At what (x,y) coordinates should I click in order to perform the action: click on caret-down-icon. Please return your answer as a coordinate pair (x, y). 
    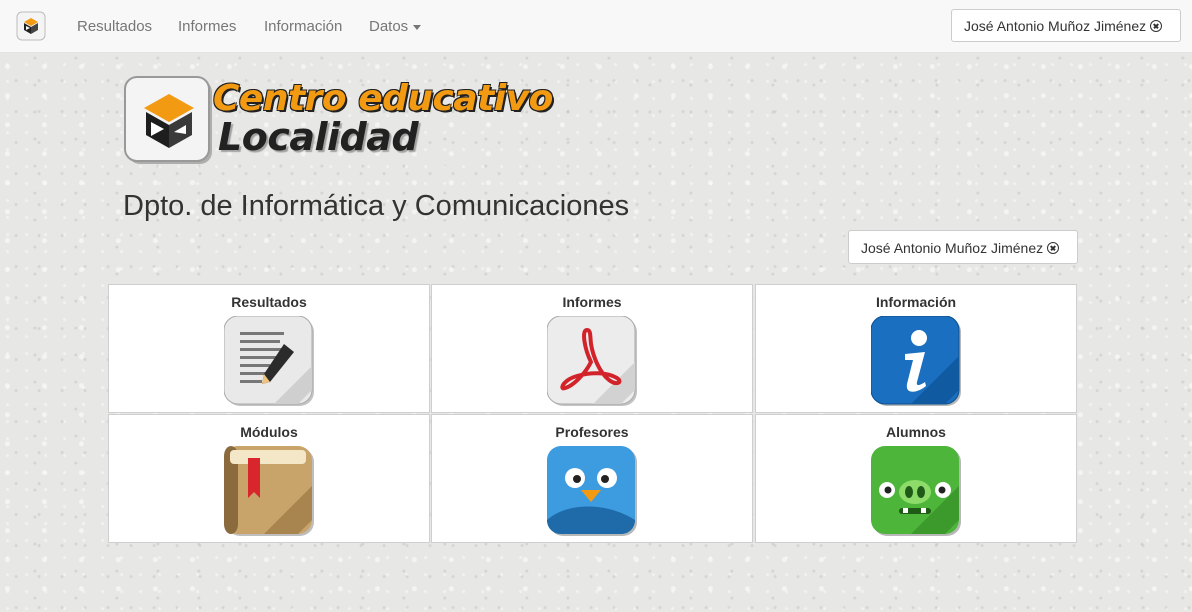
    Looking at the image, I should click on (417, 27).